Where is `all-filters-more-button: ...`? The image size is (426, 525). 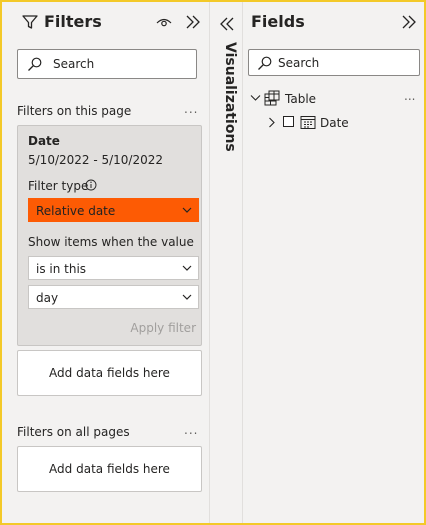
all-filters-more-button: ... is located at coordinates (191, 430).